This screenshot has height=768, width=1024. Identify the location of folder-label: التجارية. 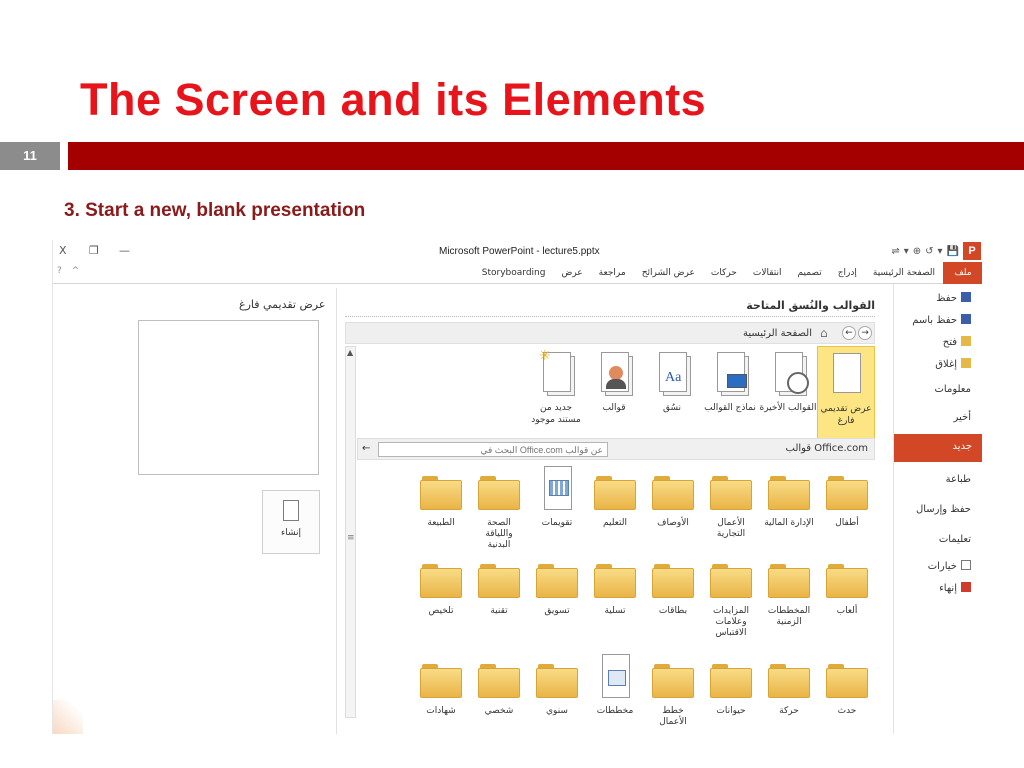
(731, 534).